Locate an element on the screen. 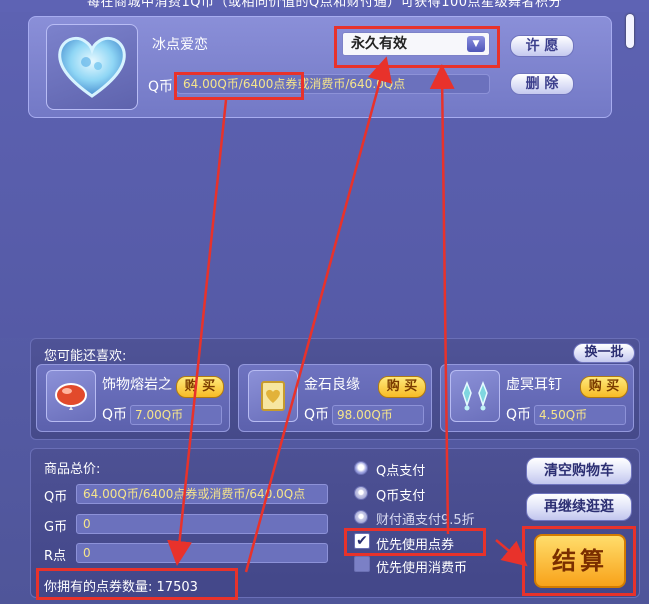 The image size is (649, 604). summary-label-qb: Q币 is located at coordinates (56, 497).